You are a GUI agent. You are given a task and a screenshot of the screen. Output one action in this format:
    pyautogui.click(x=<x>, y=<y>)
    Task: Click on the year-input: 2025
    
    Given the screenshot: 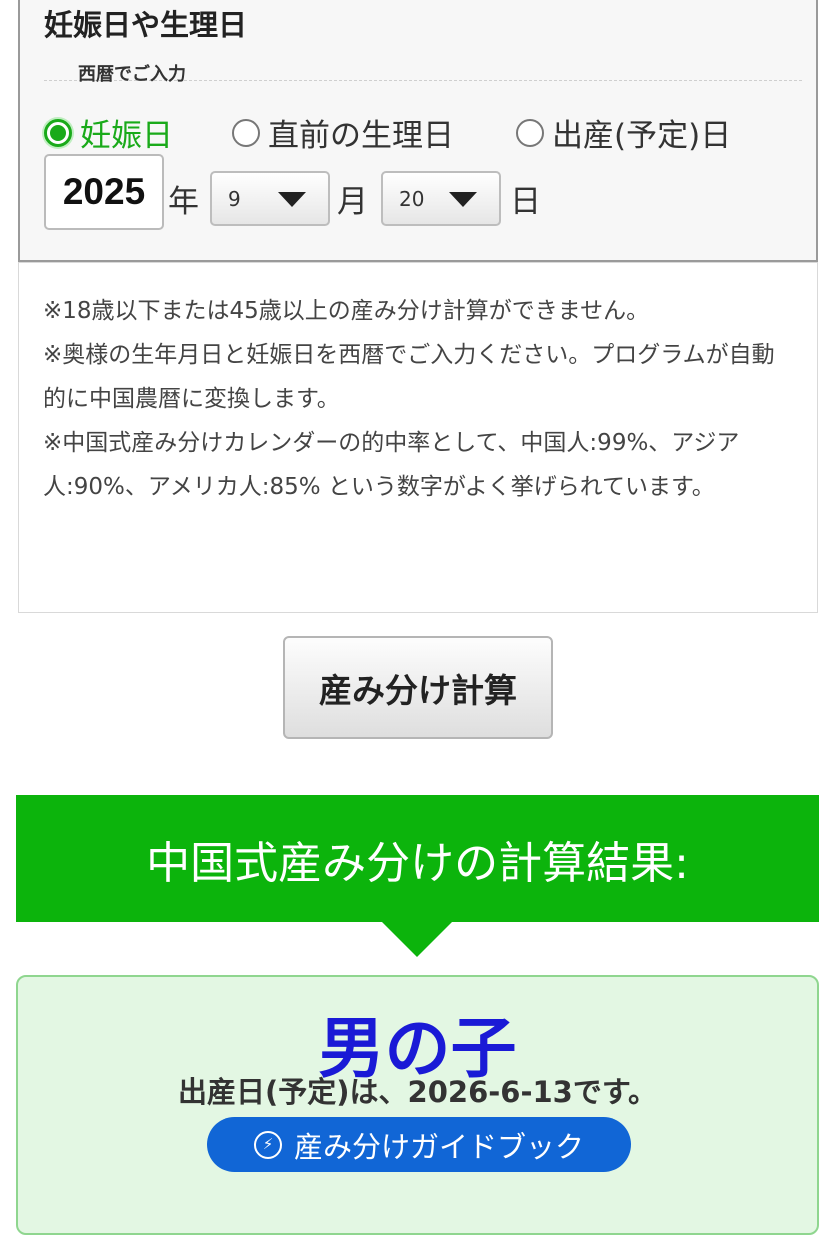 What is the action you would take?
    pyautogui.click(x=104, y=192)
    